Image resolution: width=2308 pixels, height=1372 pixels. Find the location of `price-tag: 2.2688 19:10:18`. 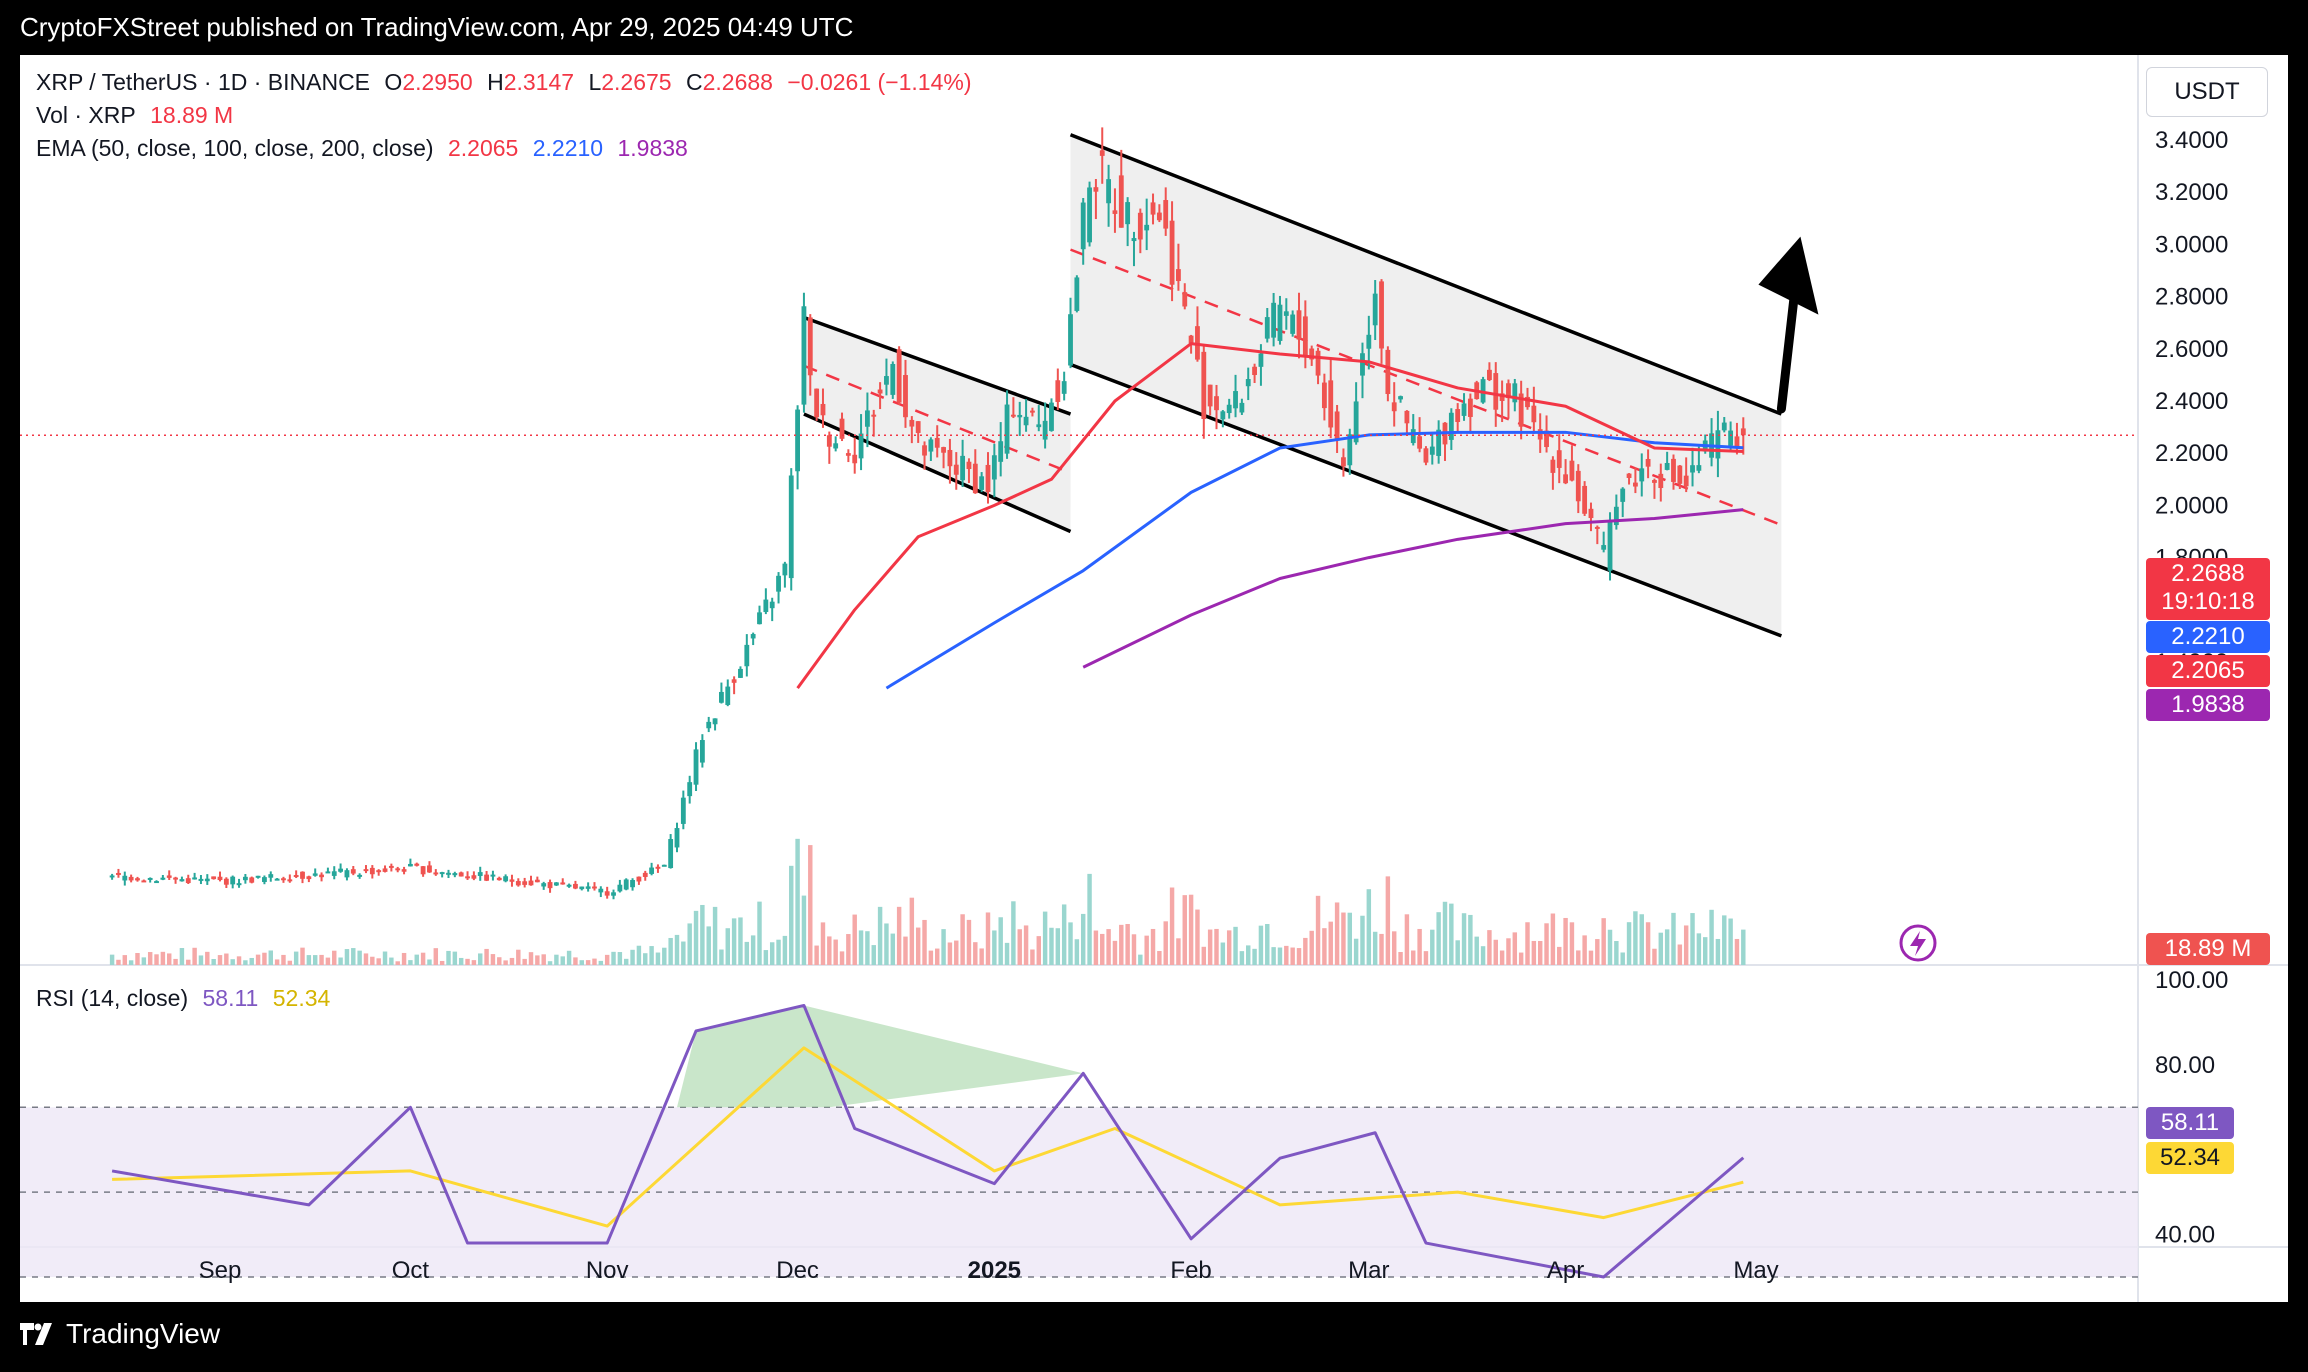

price-tag: 2.2688 19:10:18 is located at coordinates (2208, 589).